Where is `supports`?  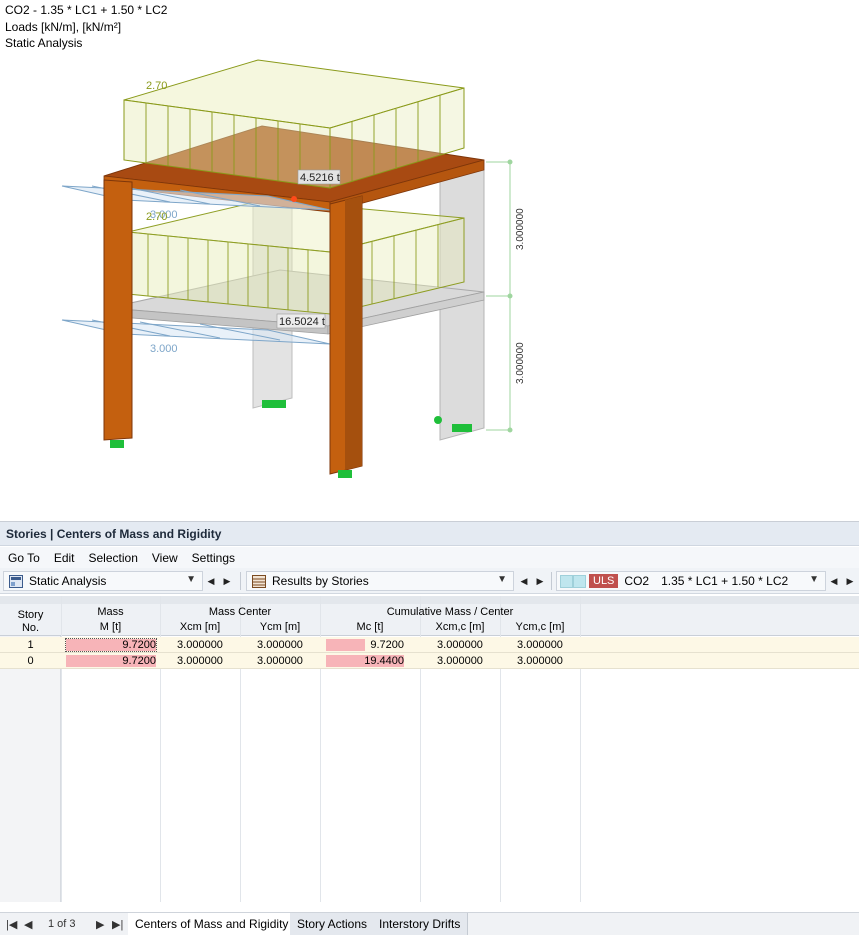 supports is located at coordinates (291, 439).